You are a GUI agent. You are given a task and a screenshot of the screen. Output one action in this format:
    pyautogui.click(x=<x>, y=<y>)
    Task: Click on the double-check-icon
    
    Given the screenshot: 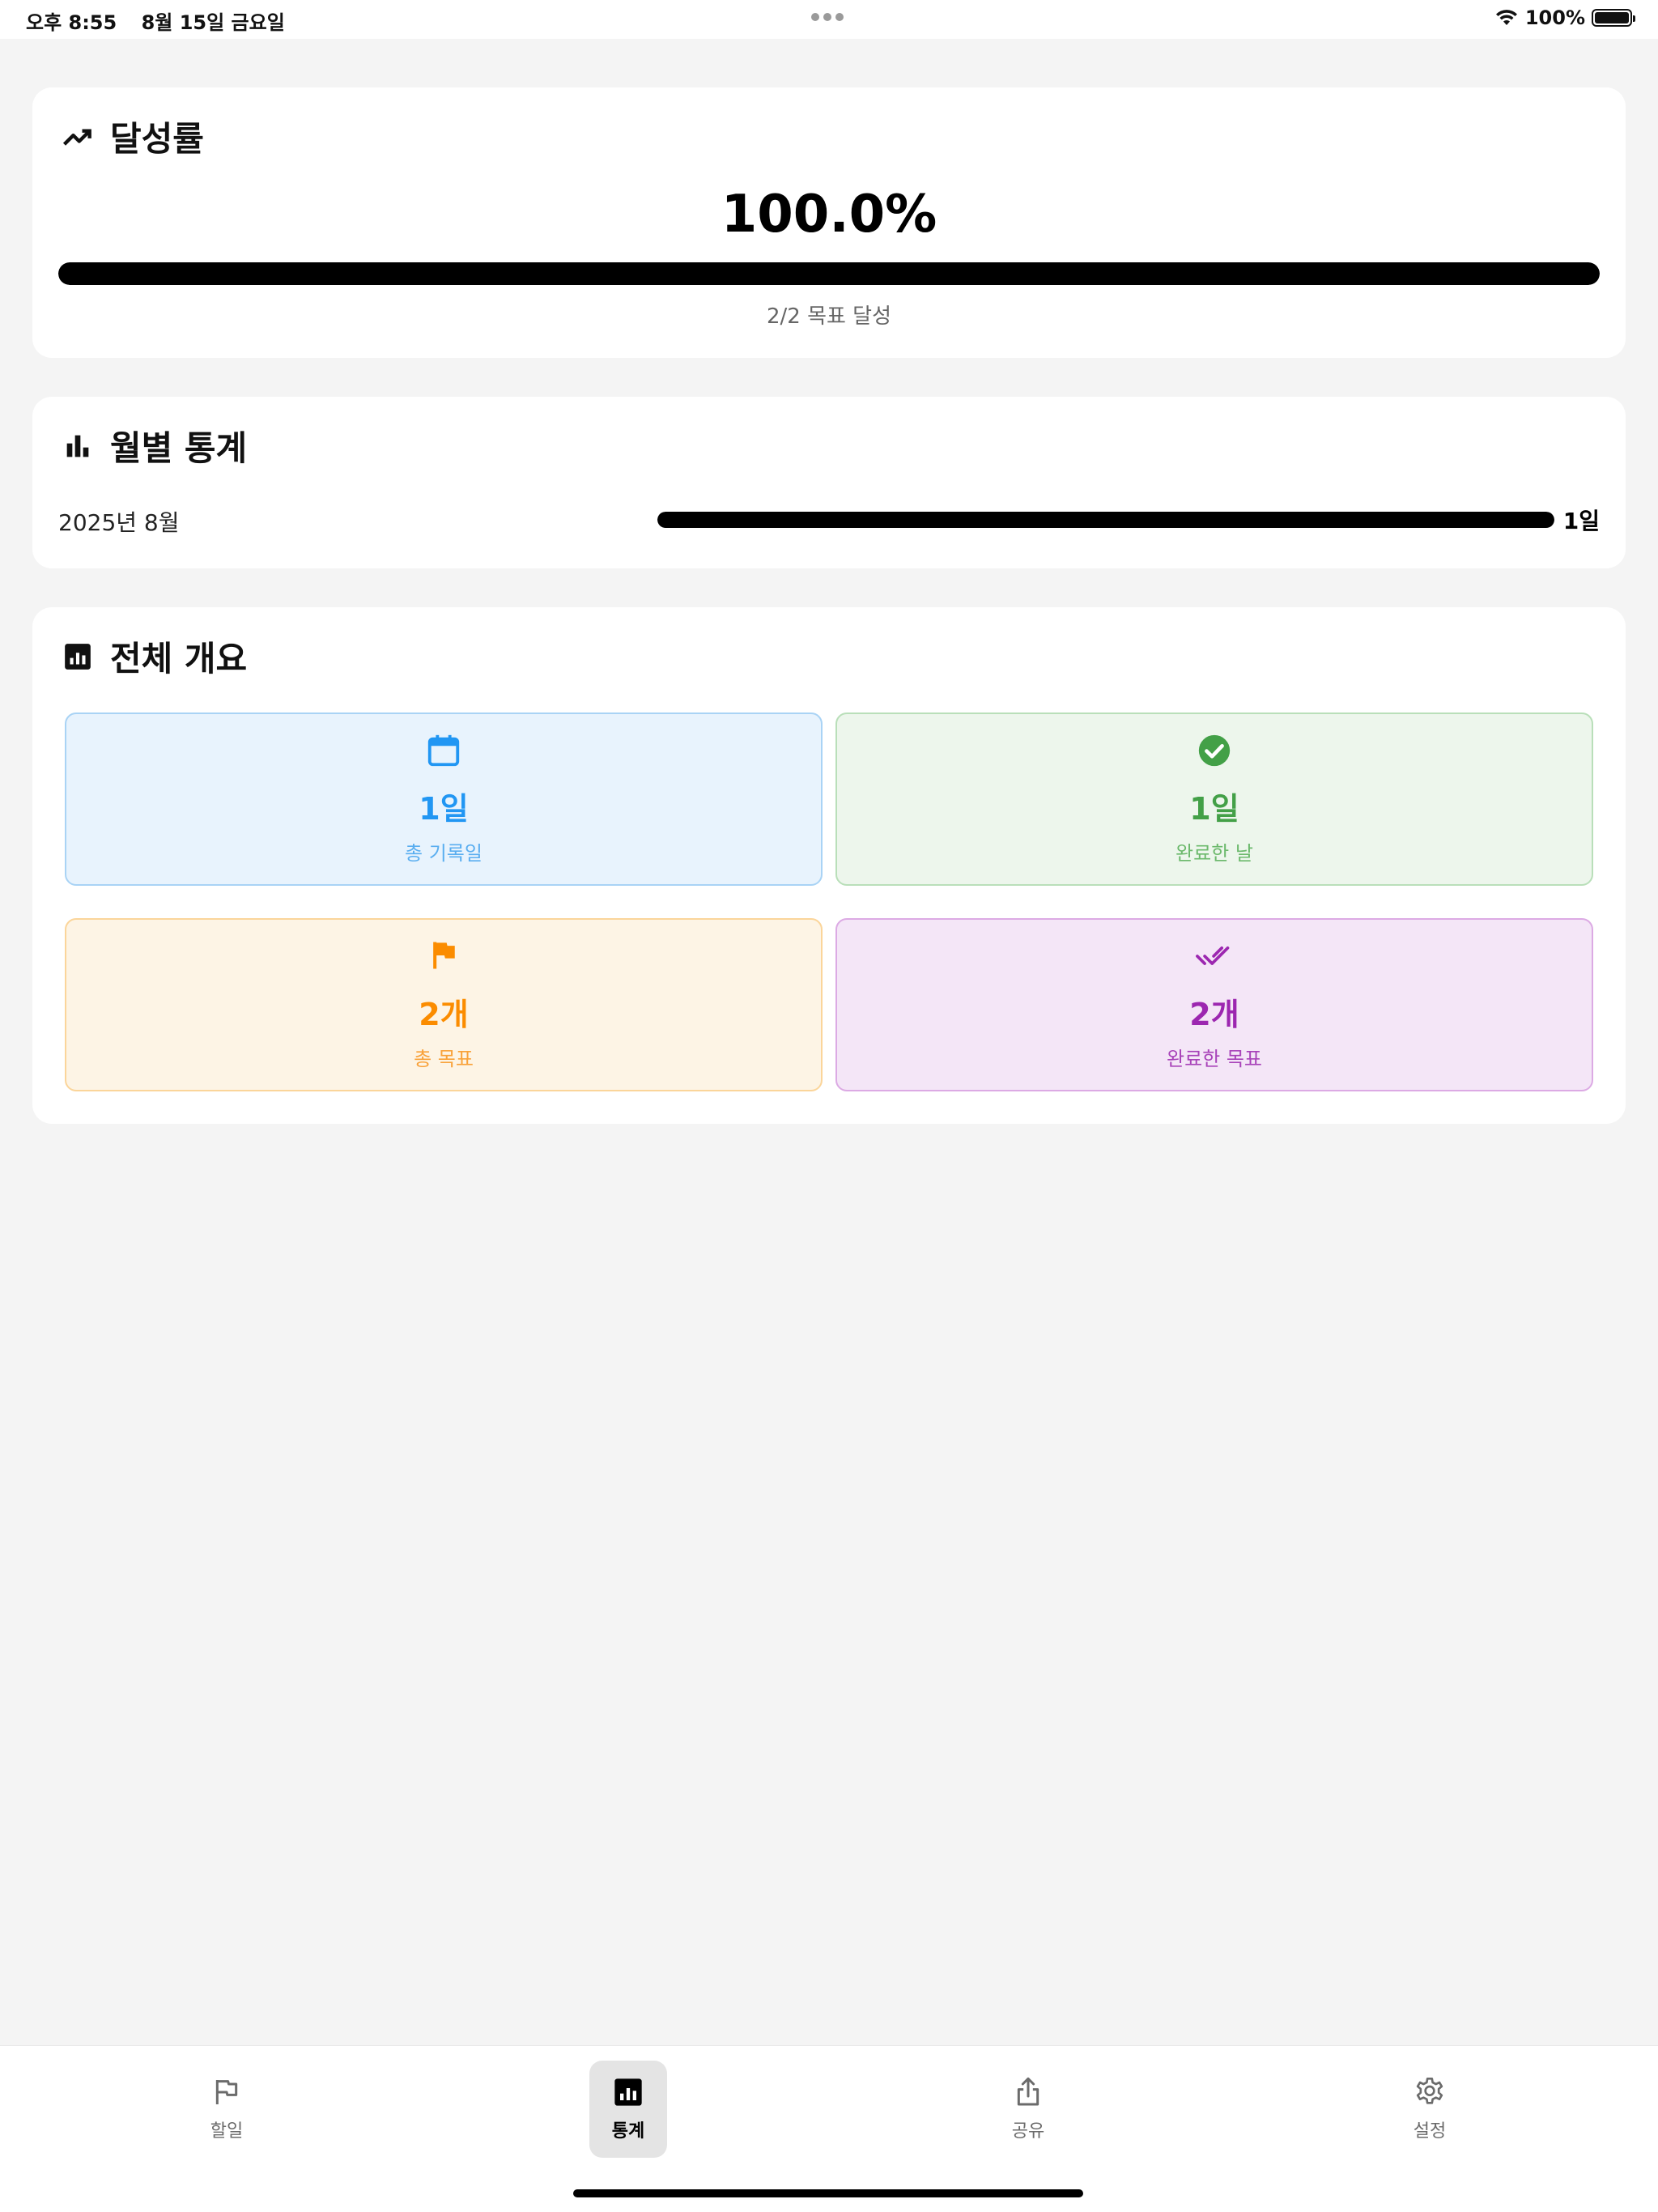 What is the action you would take?
    pyautogui.click(x=1213, y=956)
    